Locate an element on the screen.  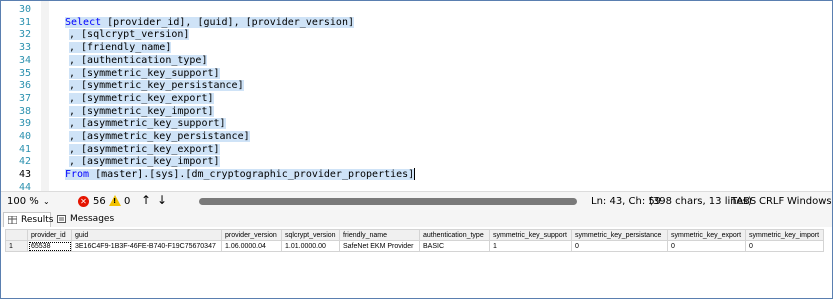
tab-messages-label: Messages is located at coordinates (92, 219).